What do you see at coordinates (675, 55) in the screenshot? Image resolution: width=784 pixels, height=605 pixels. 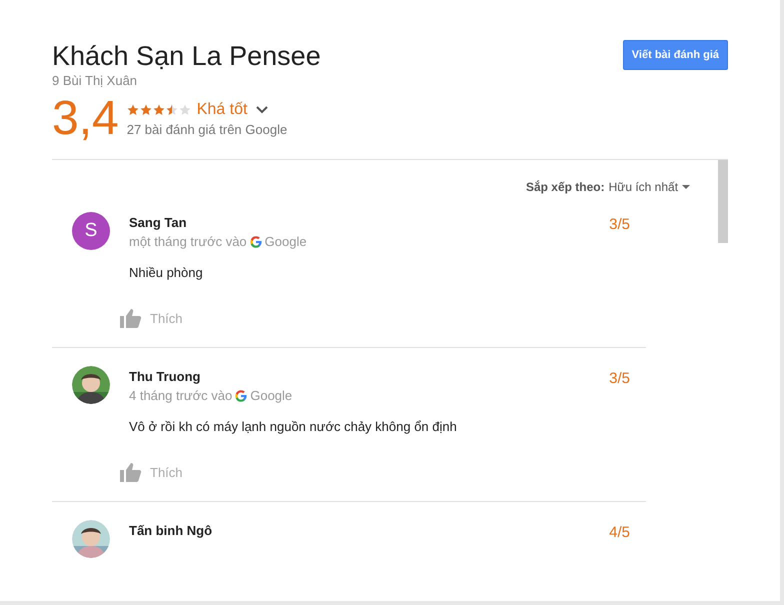 I see `write-review-button: Viết bài đánh giá` at bounding box center [675, 55].